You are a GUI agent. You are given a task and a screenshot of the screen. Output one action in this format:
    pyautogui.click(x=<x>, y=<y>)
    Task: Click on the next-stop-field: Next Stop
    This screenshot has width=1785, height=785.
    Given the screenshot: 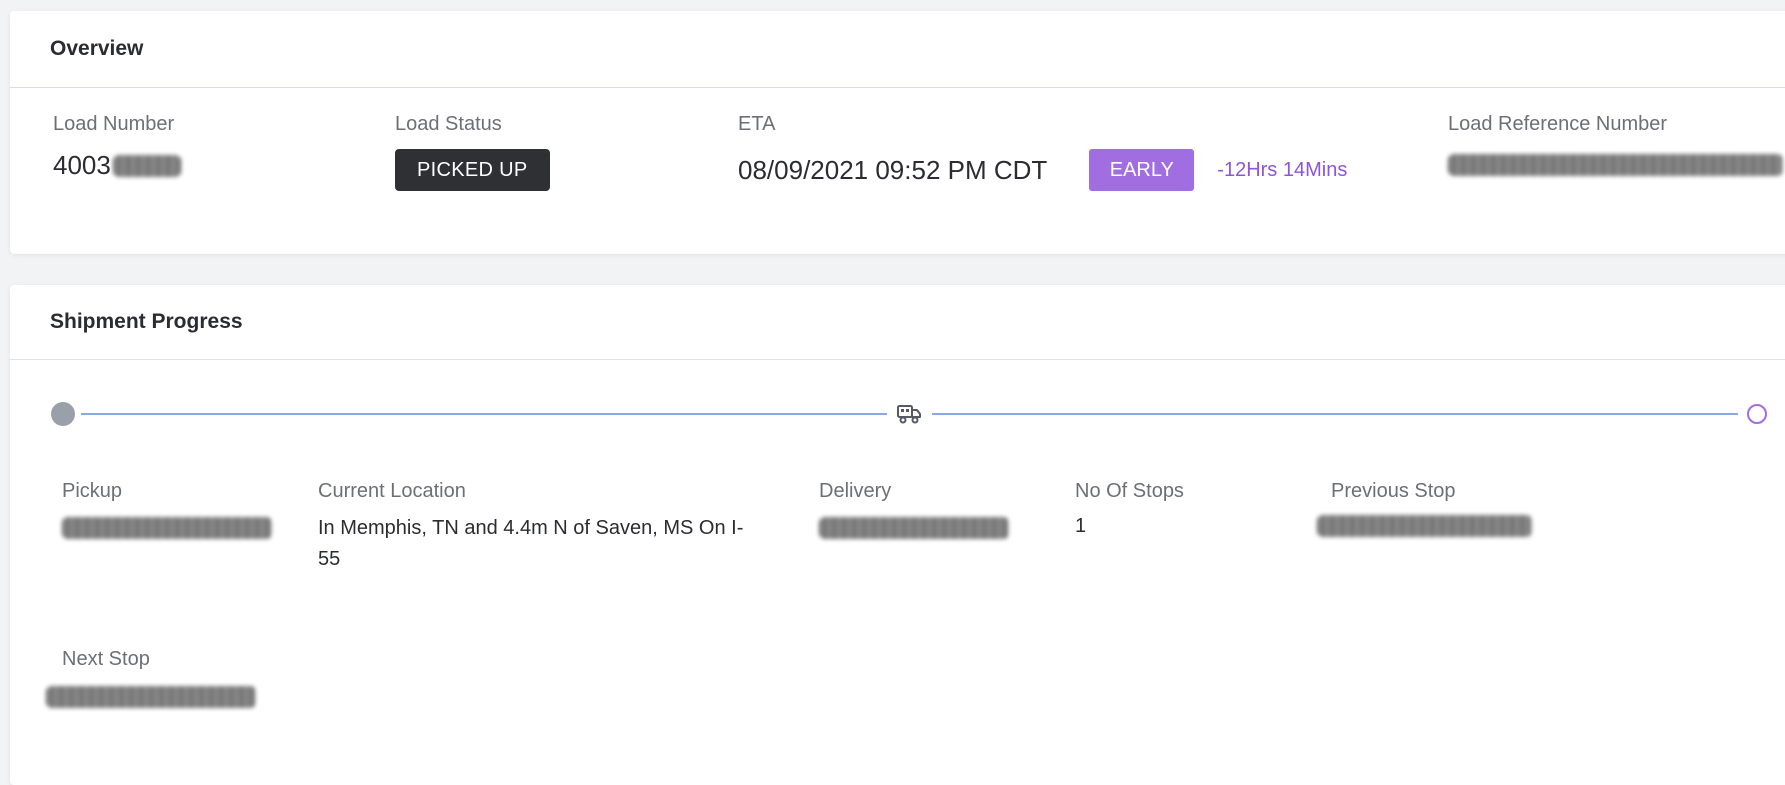 What is the action you would take?
    pyautogui.click(x=151, y=680)
    